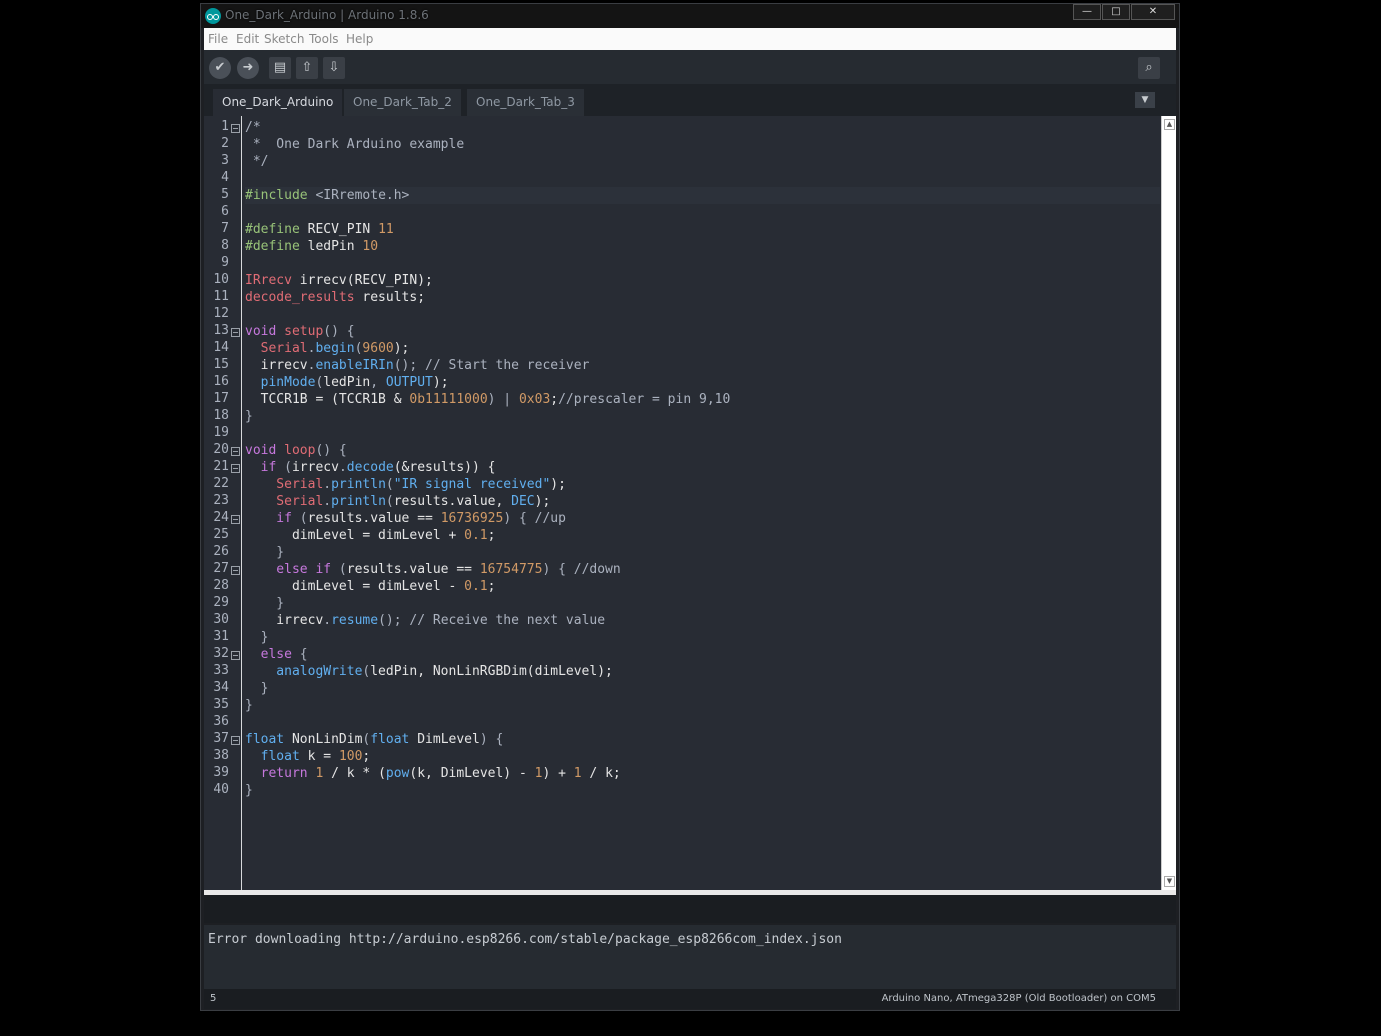  I want to click on menu-tools: Tools, so click(324, 39).